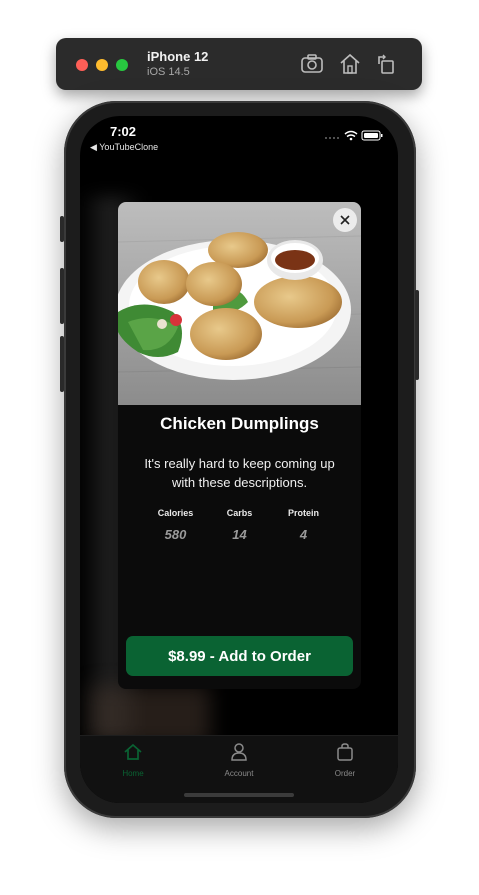  I want to click on volume-down-button, so click(62, 364).